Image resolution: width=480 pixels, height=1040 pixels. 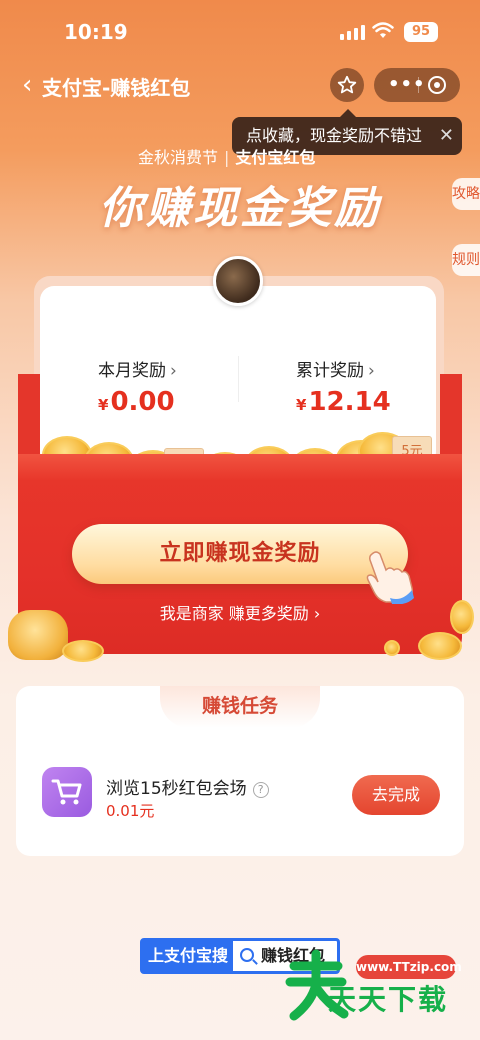 What do you see at coordinates (116, 88) in the screenshot?
I see `page-title: 支付宝-赚钱红包` at bounding box center [116, 88].